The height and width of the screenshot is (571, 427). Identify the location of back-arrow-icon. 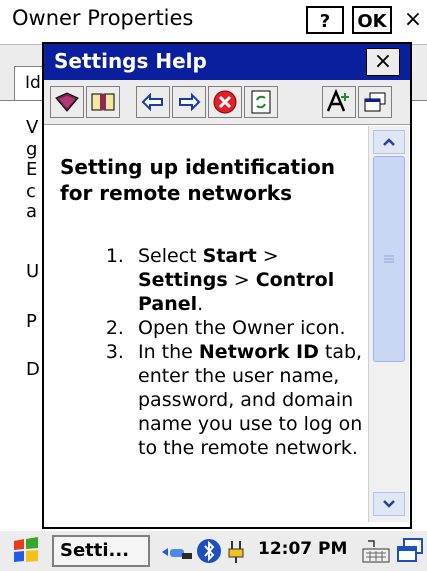
(153, 102).